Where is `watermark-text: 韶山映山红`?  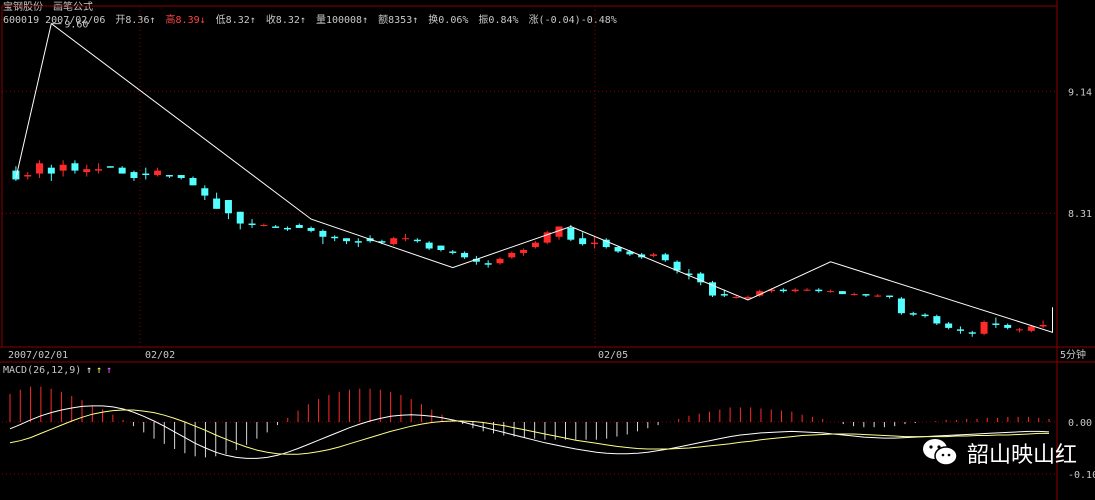 watermark-text: 韶山映山红 is located at coordinates (1021, 455).